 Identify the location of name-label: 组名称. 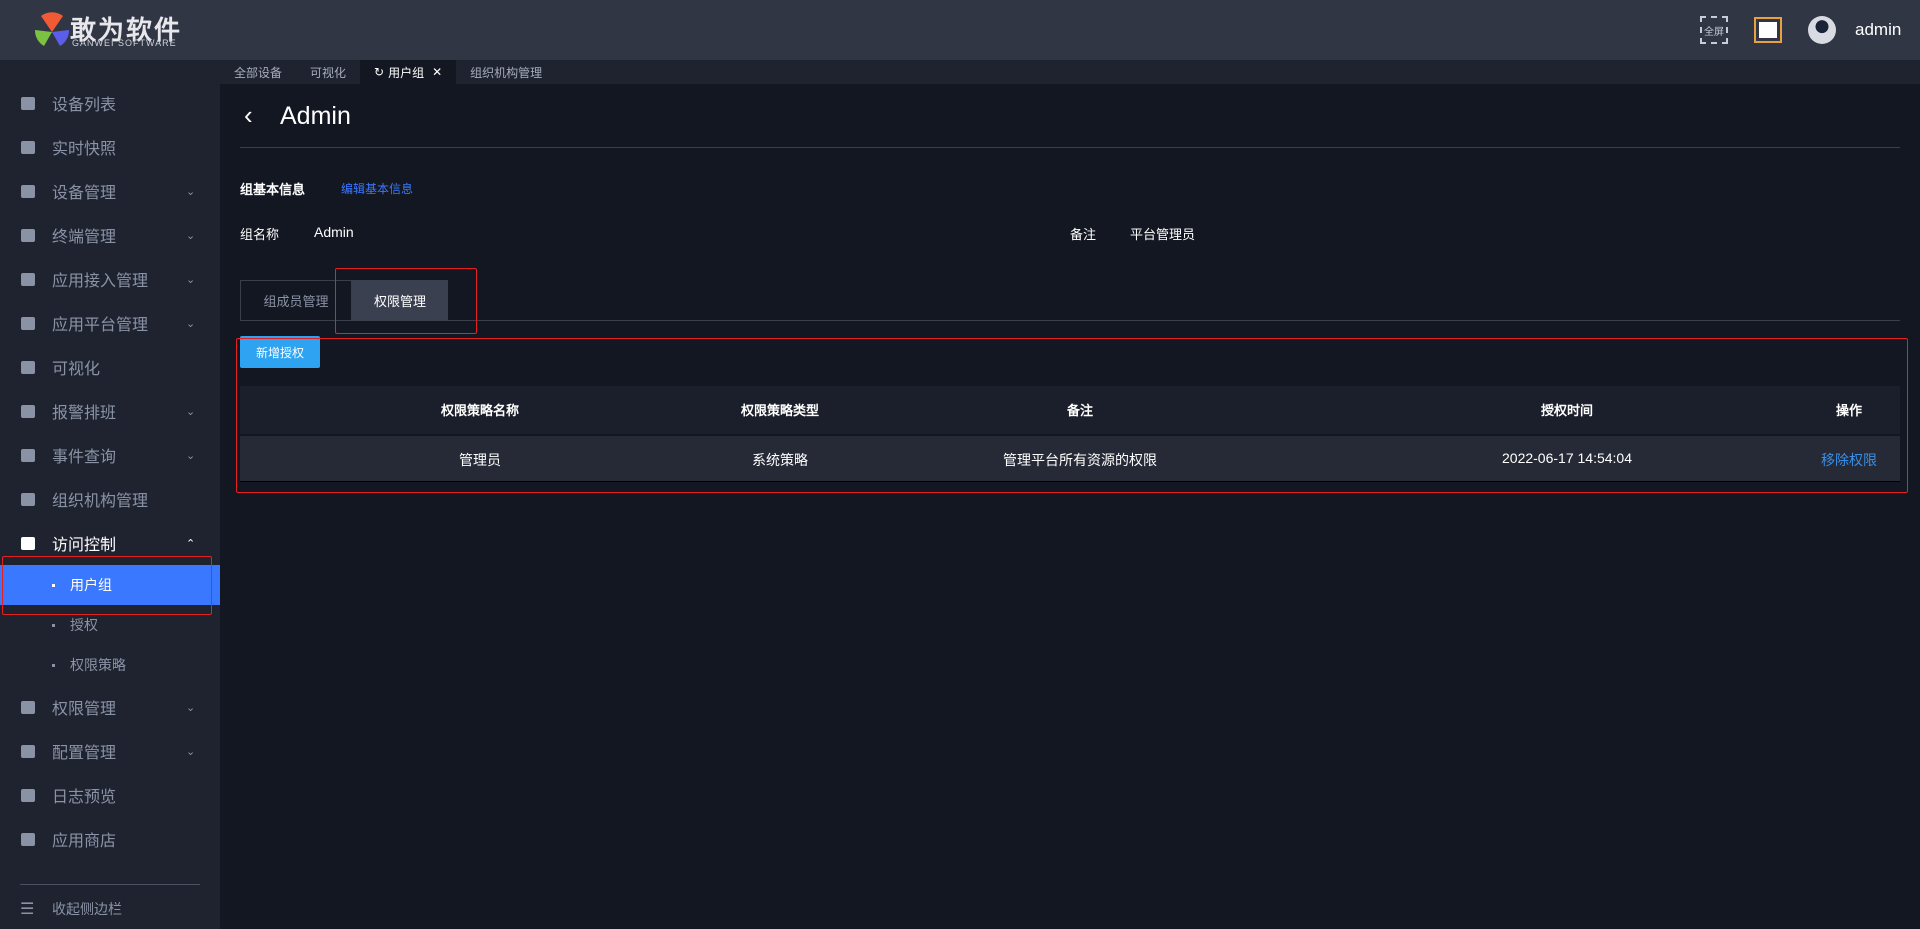
(260, 234).